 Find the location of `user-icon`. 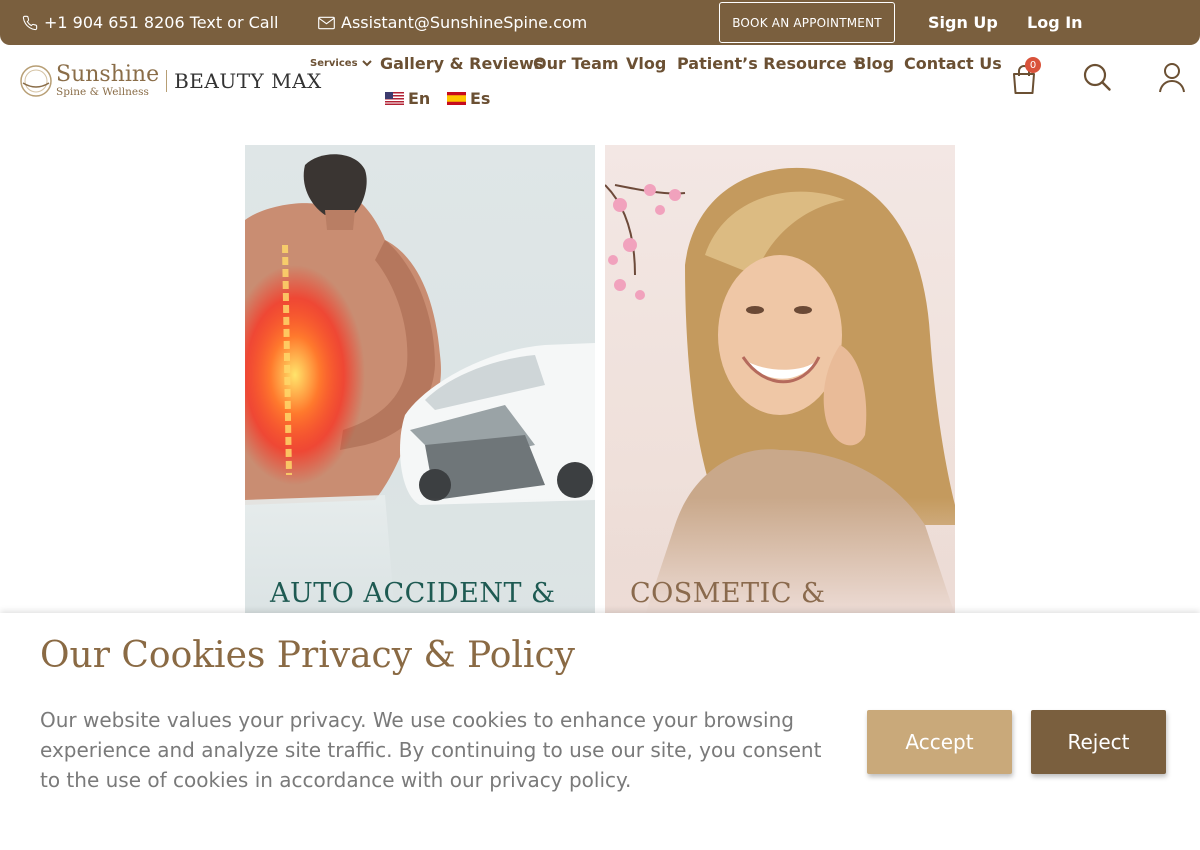

user-icon is located at coordinates (1172, 78).